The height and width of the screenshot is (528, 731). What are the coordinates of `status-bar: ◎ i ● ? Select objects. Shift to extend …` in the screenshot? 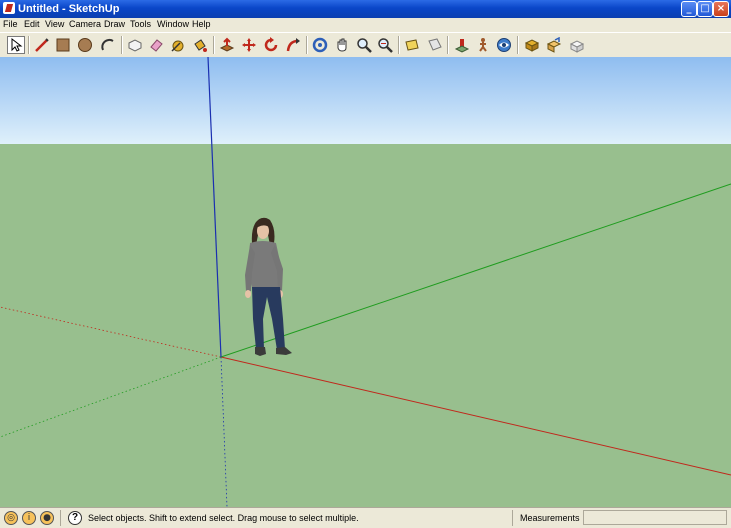 It's located at (365, 517).